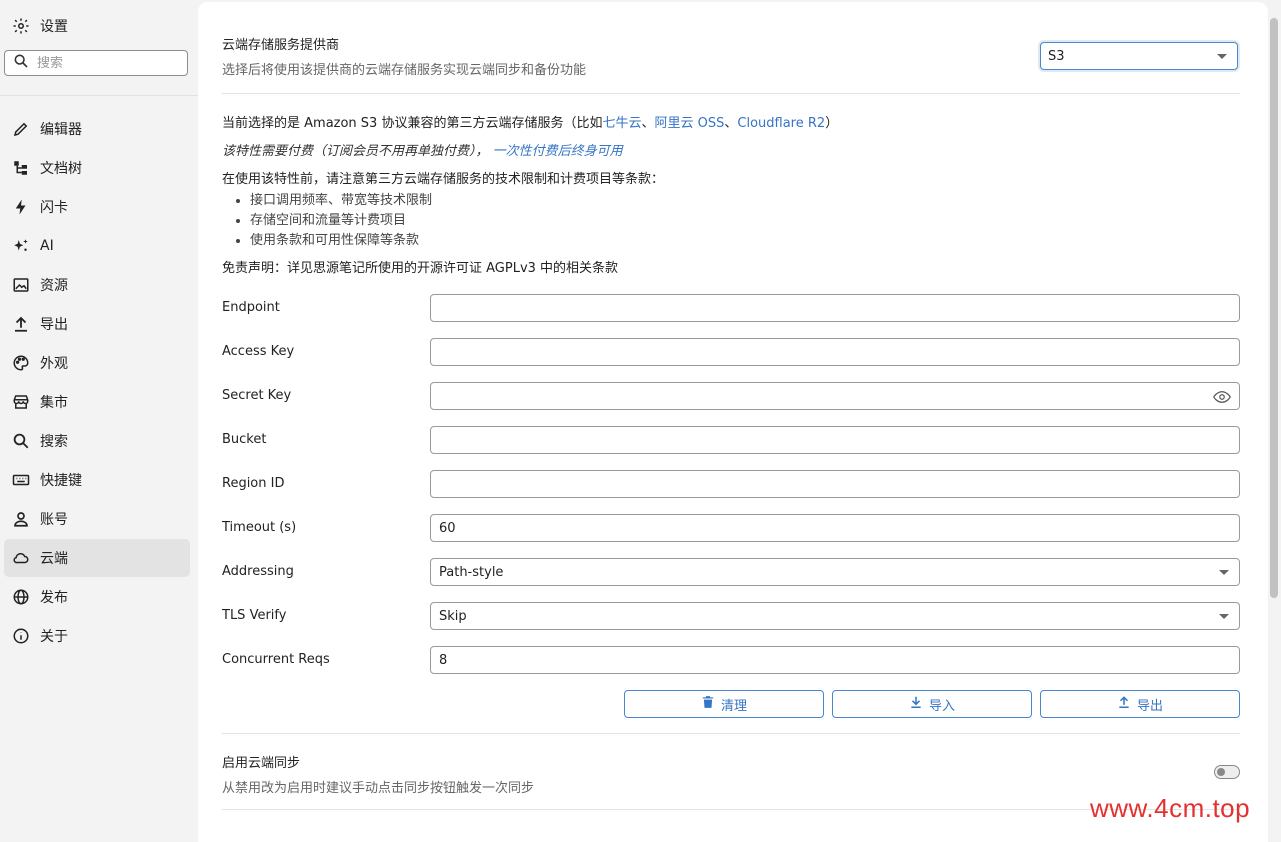 This screenshot has height=842, width=1281. I want to click on sidebar-item-appearance: 外观, so click(97, 363).